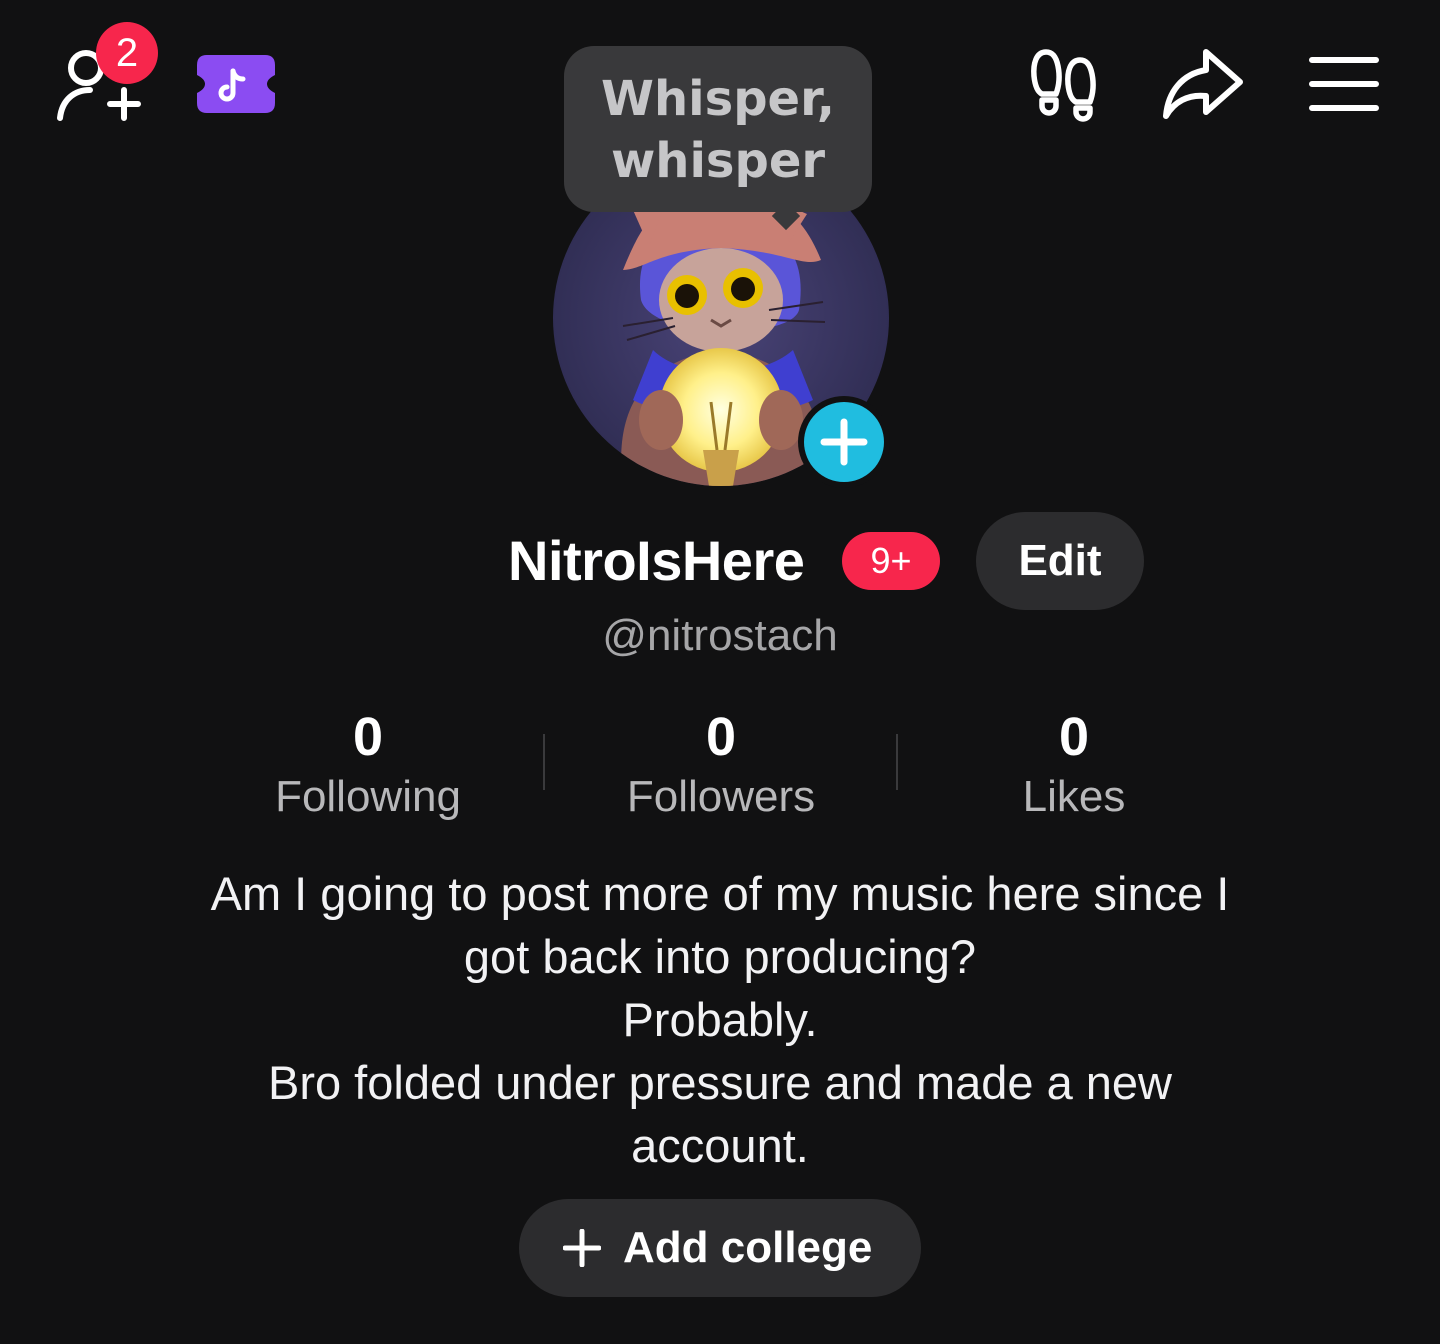 The height and width of the screenshot is (1344, 1440). I want to click on stat-followers: 0 Followers, so click(721, 762).